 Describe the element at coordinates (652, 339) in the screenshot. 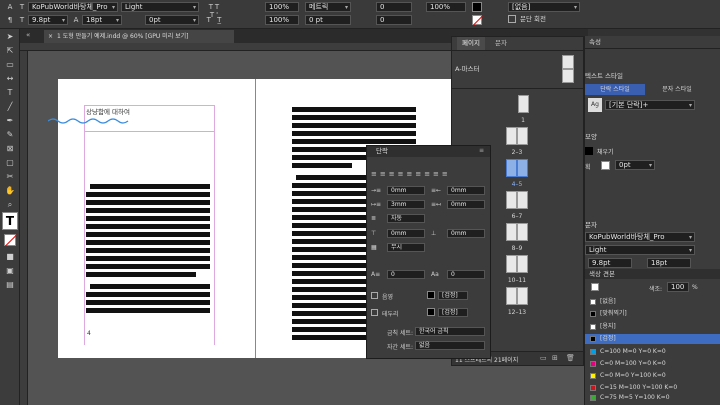

I see `swatch-row-selected: [검정]` at that location.